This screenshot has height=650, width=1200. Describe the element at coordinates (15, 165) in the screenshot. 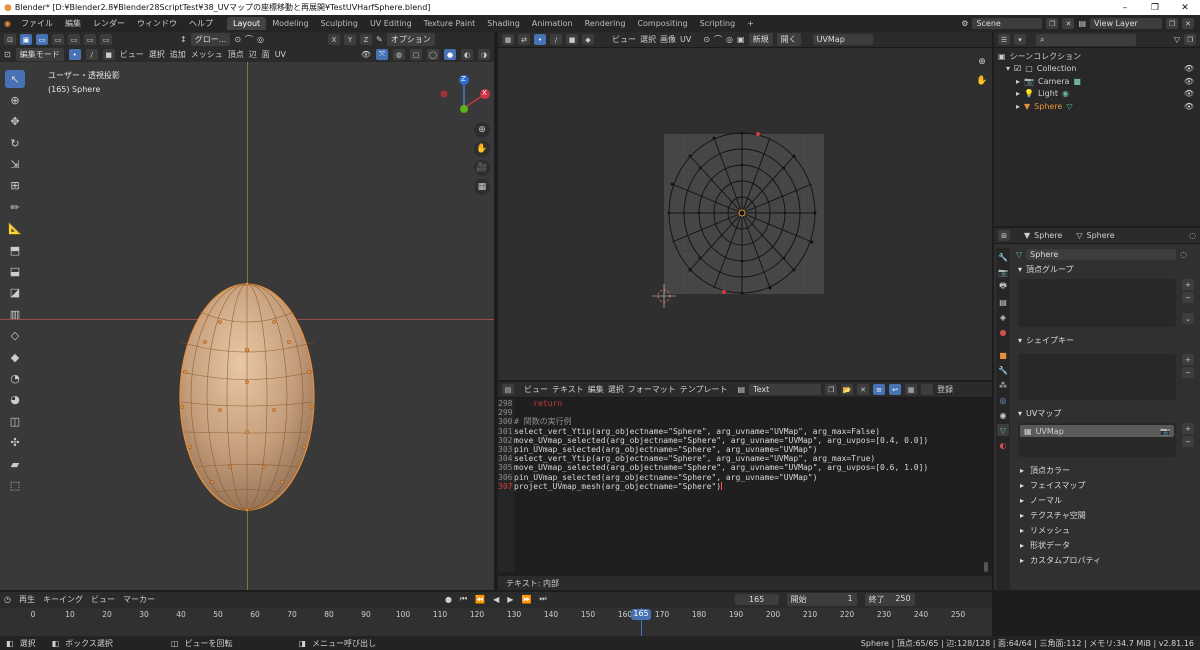

I see `scale-tool-icon: ⇲` at that location.